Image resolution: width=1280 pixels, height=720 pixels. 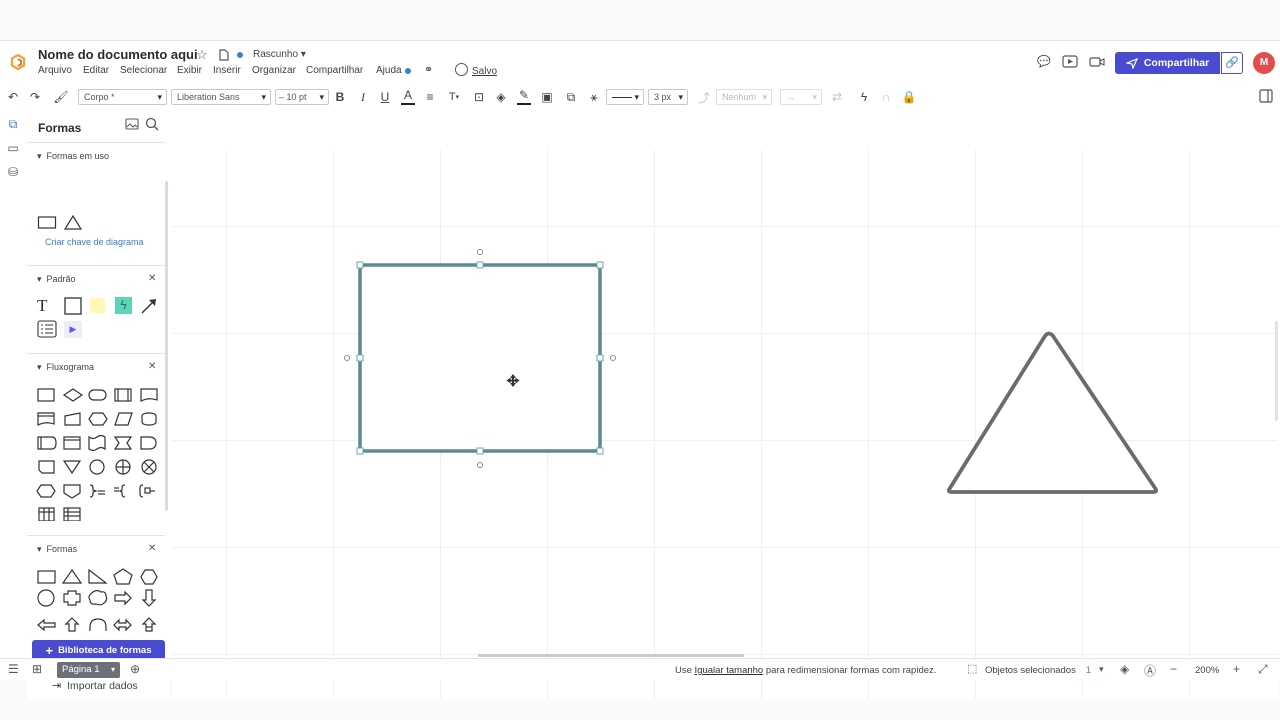 I want to click on section-in-use: ▾ Formas em uso, so click(x=73, y=156).